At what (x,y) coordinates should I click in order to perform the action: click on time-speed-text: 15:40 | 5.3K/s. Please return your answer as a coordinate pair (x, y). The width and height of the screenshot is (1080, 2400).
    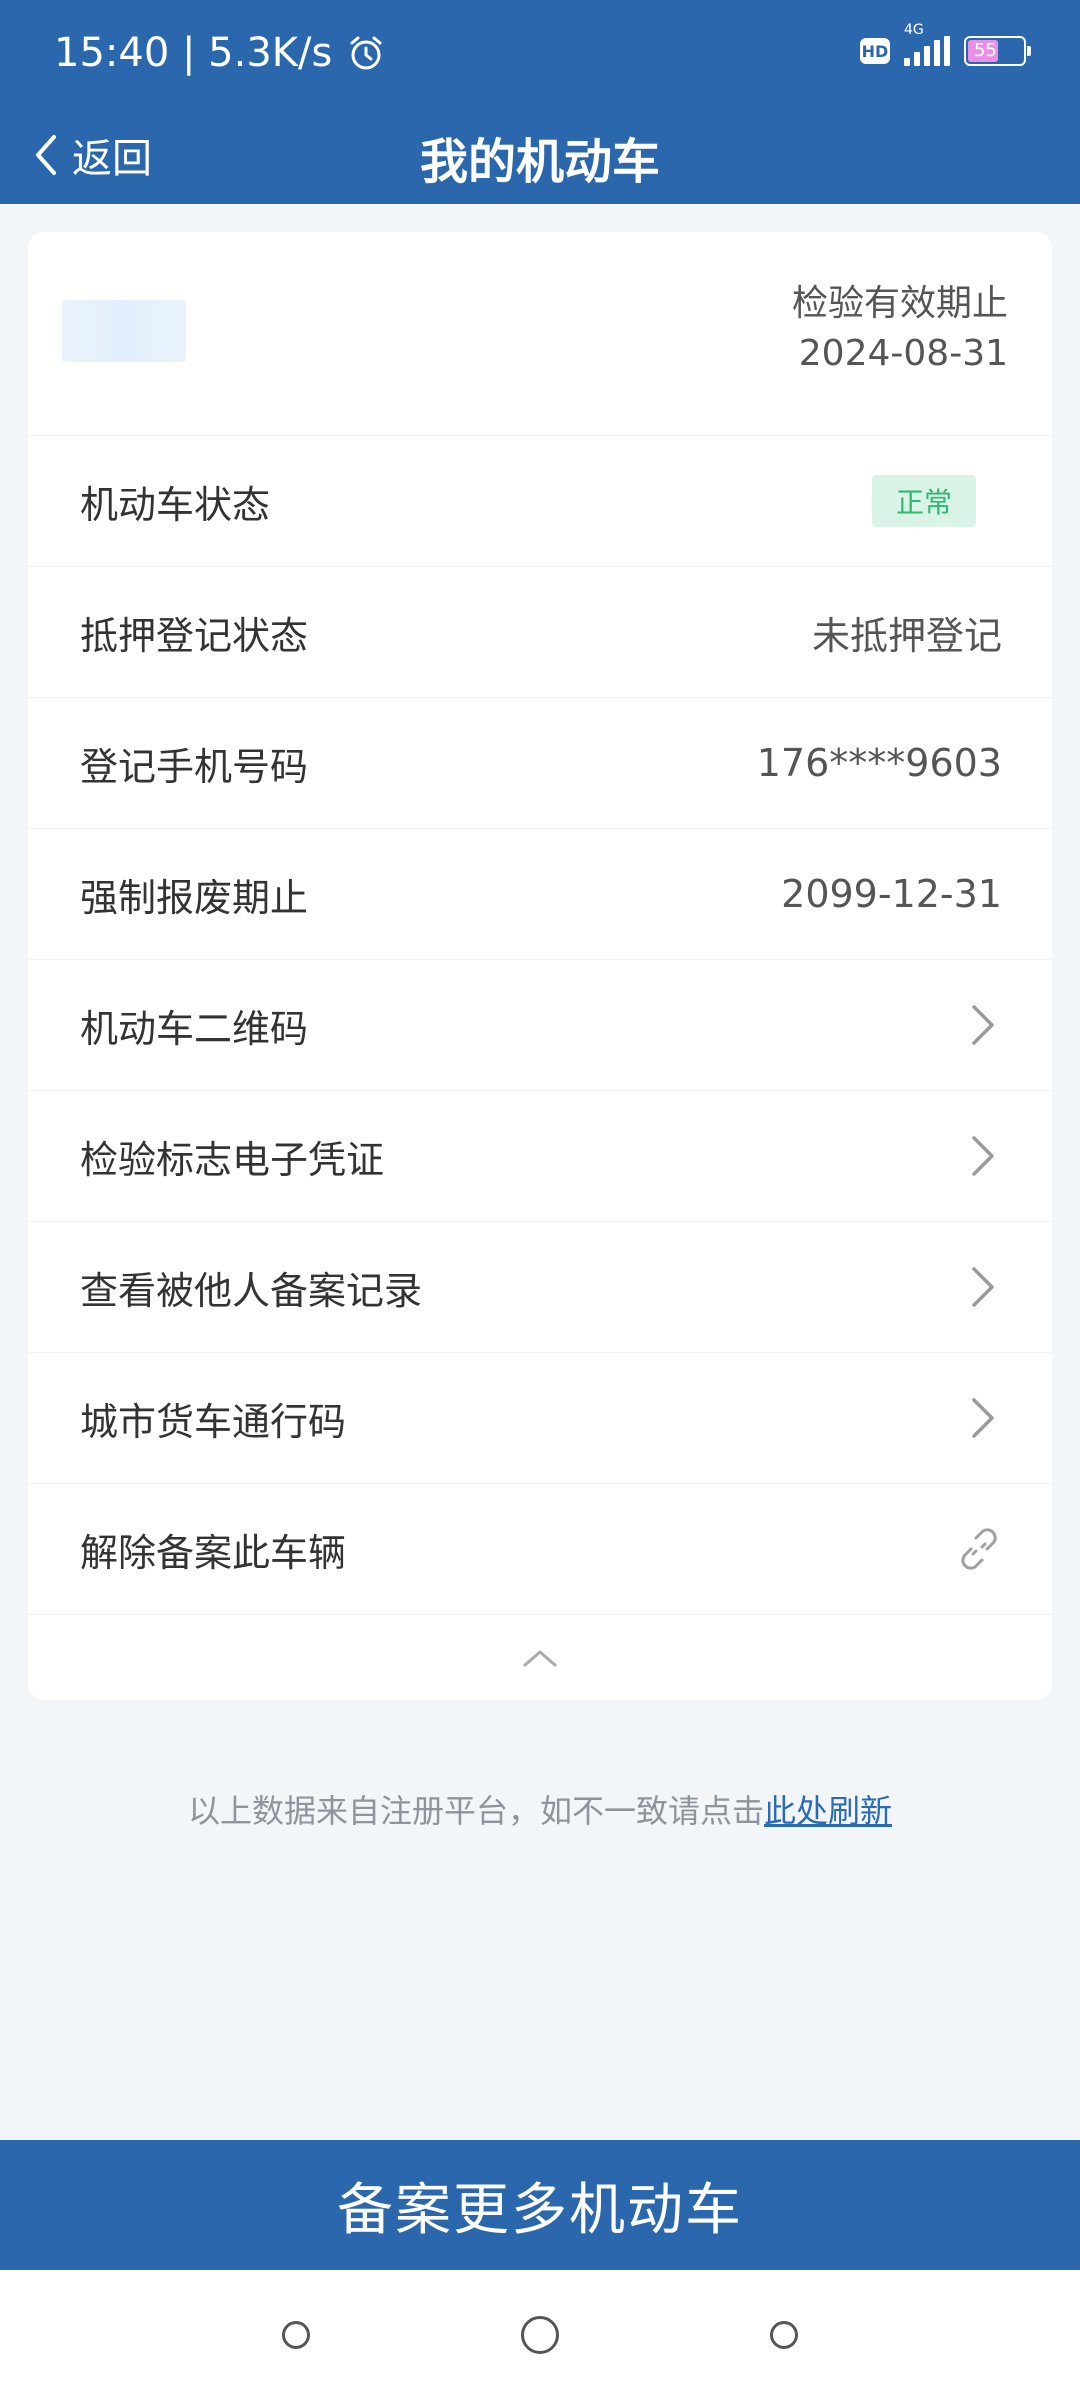
    Looking at the image, I should click on (193, 53).